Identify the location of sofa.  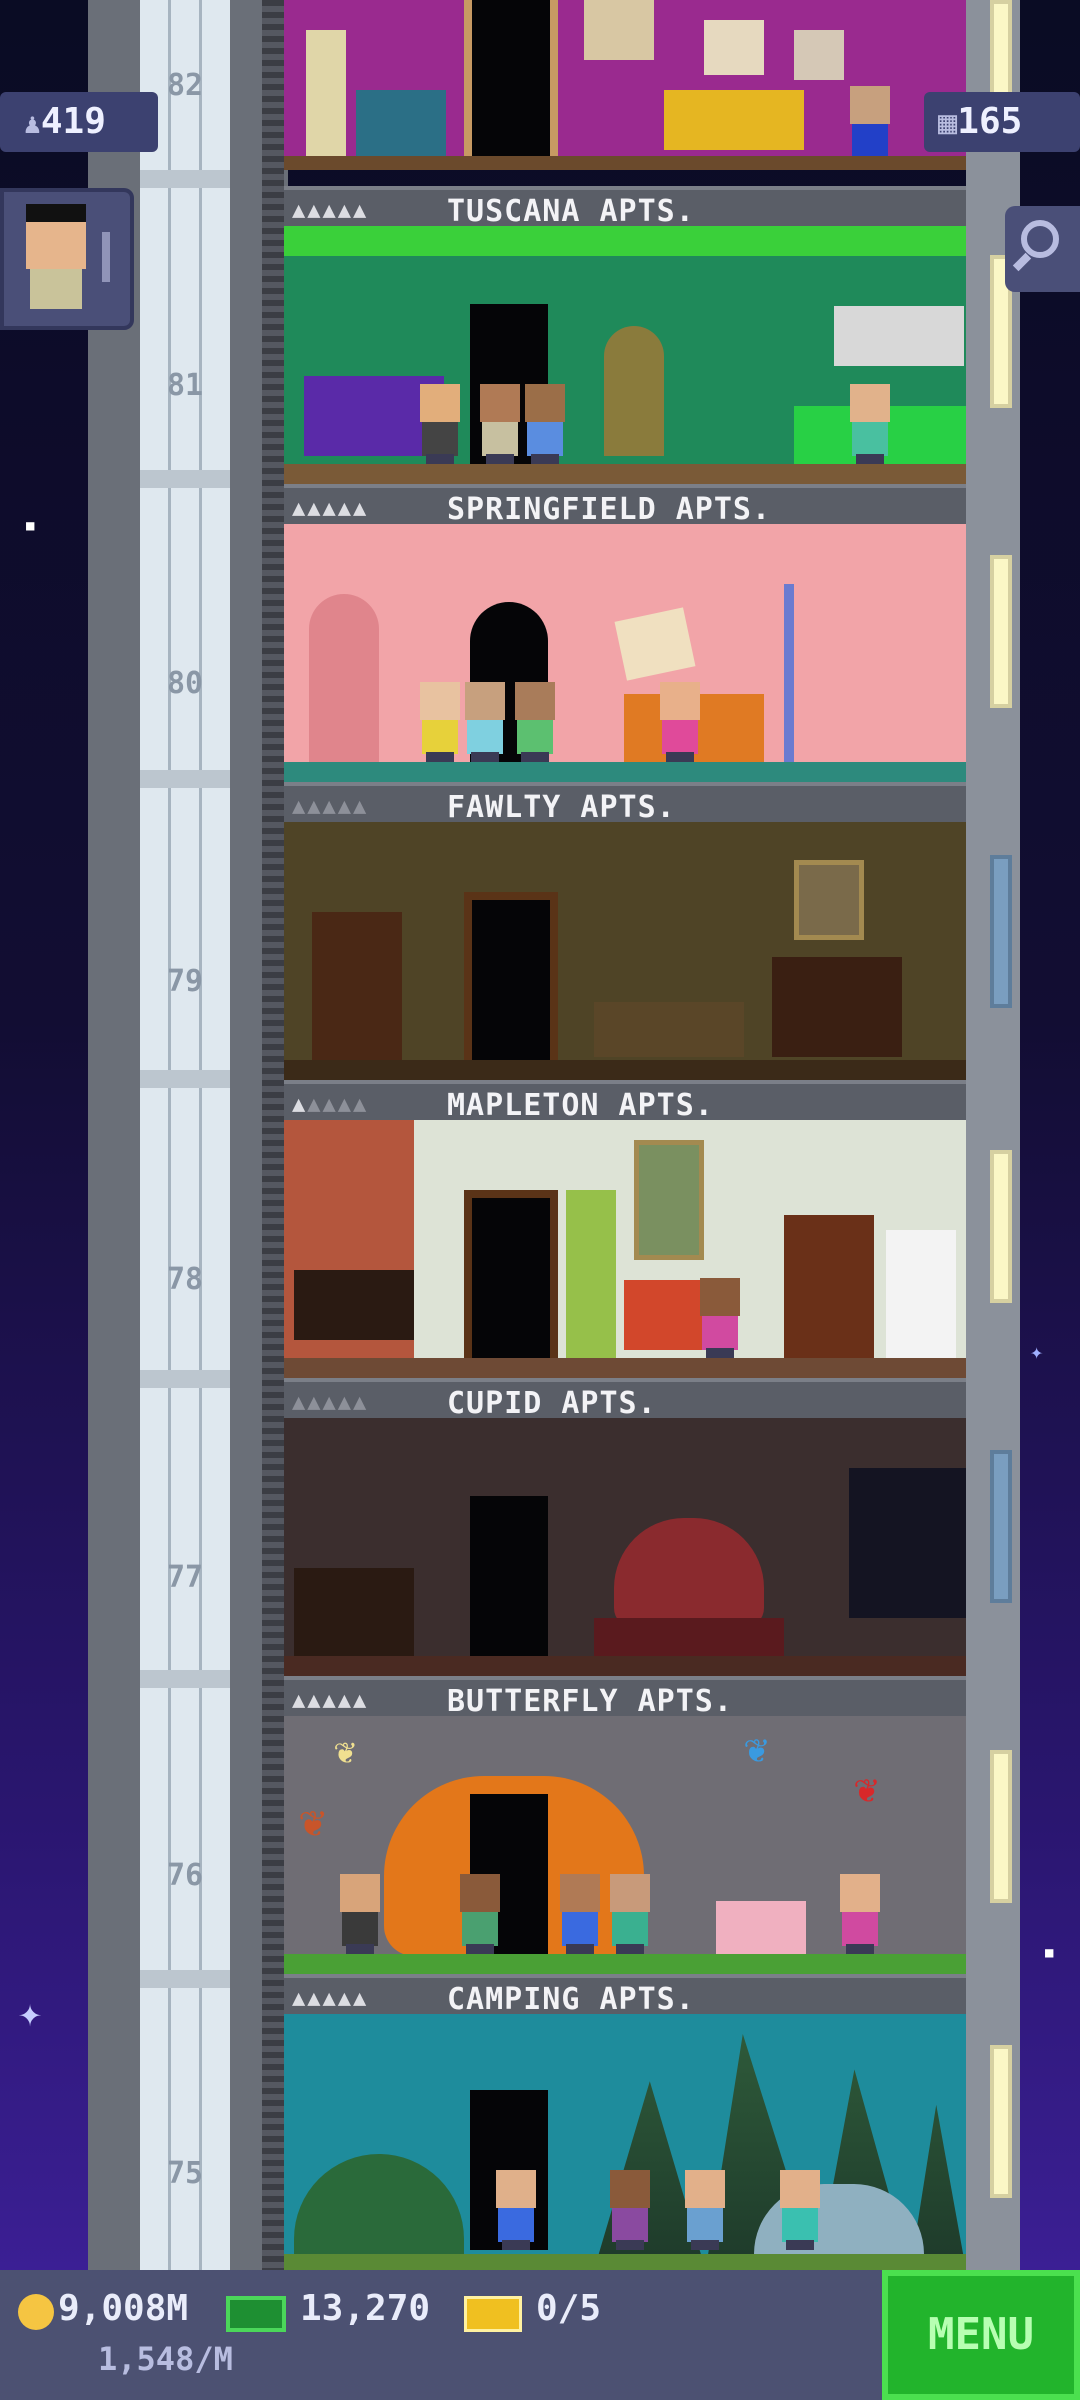
(669, 1029).